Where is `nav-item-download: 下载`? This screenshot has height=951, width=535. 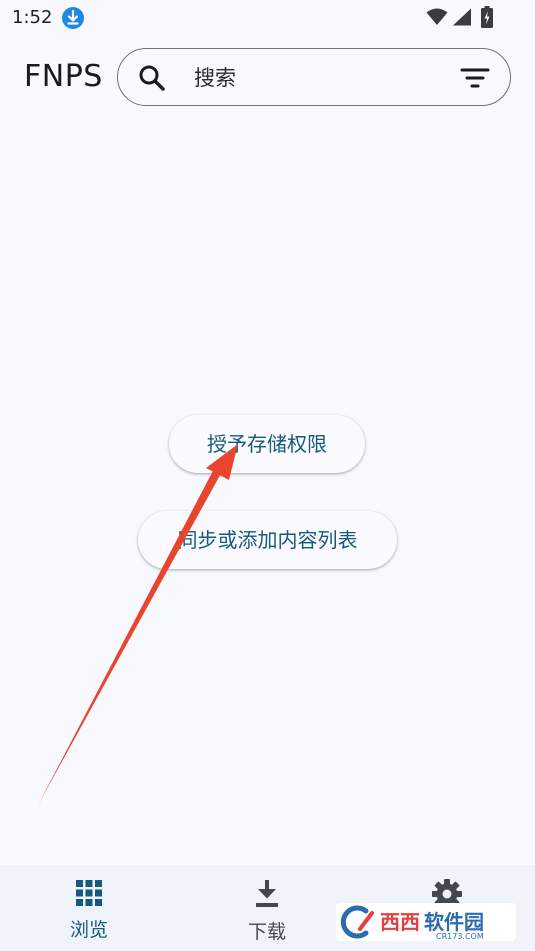
nav-item-download: 下载 is located at coordinates (267, 908).